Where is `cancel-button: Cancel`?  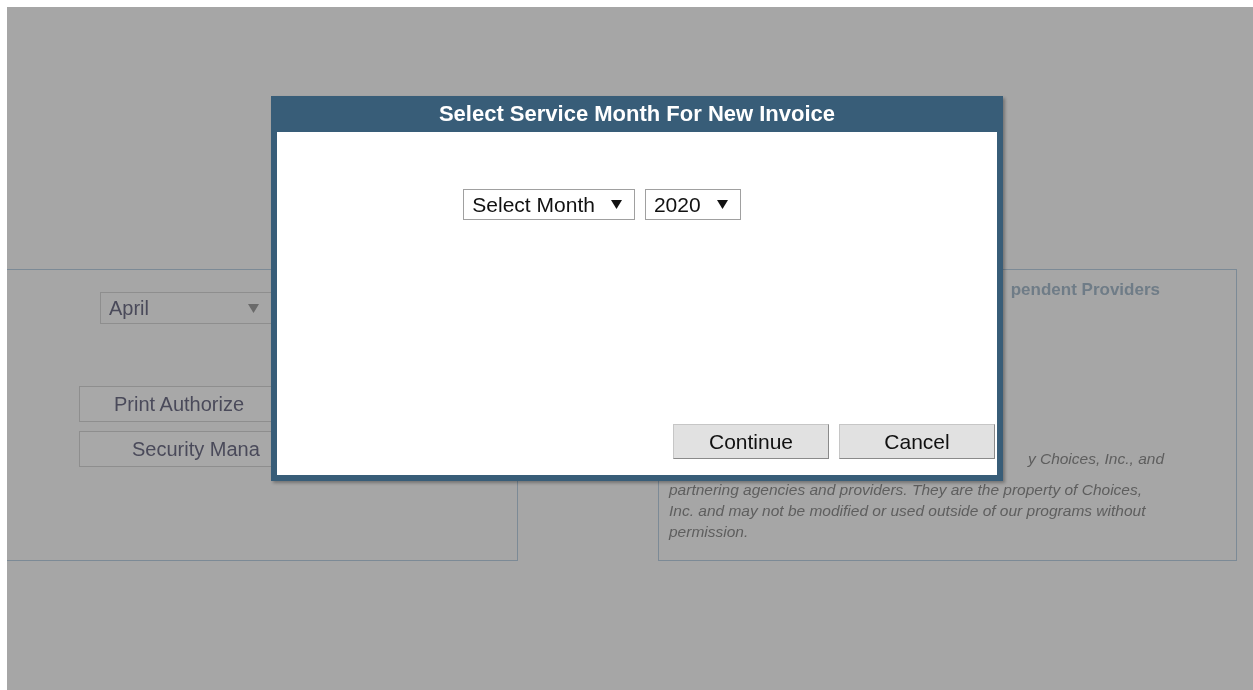 cancel-button: Cancel is located at coordinates (917, 441).